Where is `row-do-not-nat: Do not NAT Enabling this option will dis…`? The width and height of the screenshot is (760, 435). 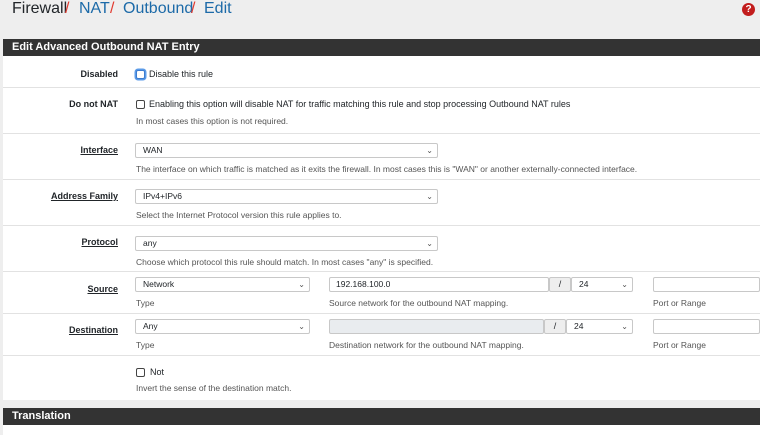
row-do-not-nat: Do not NAT Enabling this option will dis… is located at coordinates (381, 110).